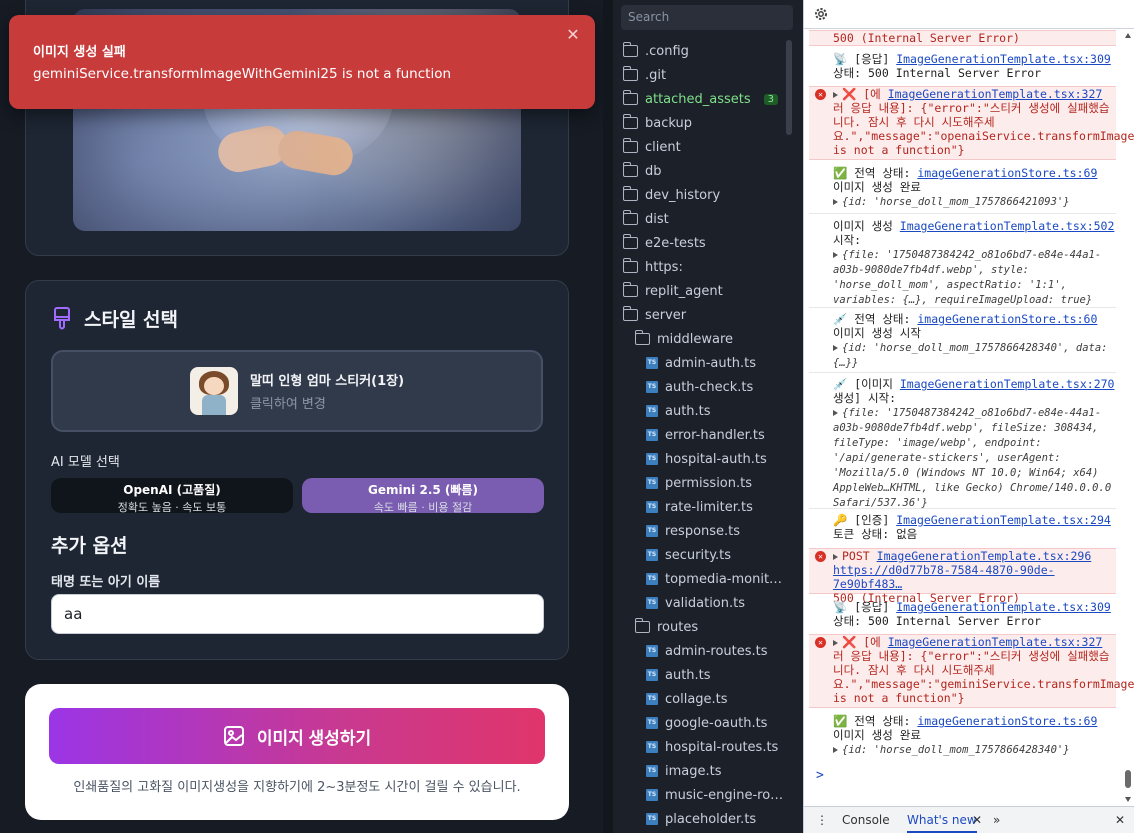 This screenshot has height=833, width=1134. Describe the element at coordinates (655, 51) in the screenshot. I see `folder-item: .config` at that location.